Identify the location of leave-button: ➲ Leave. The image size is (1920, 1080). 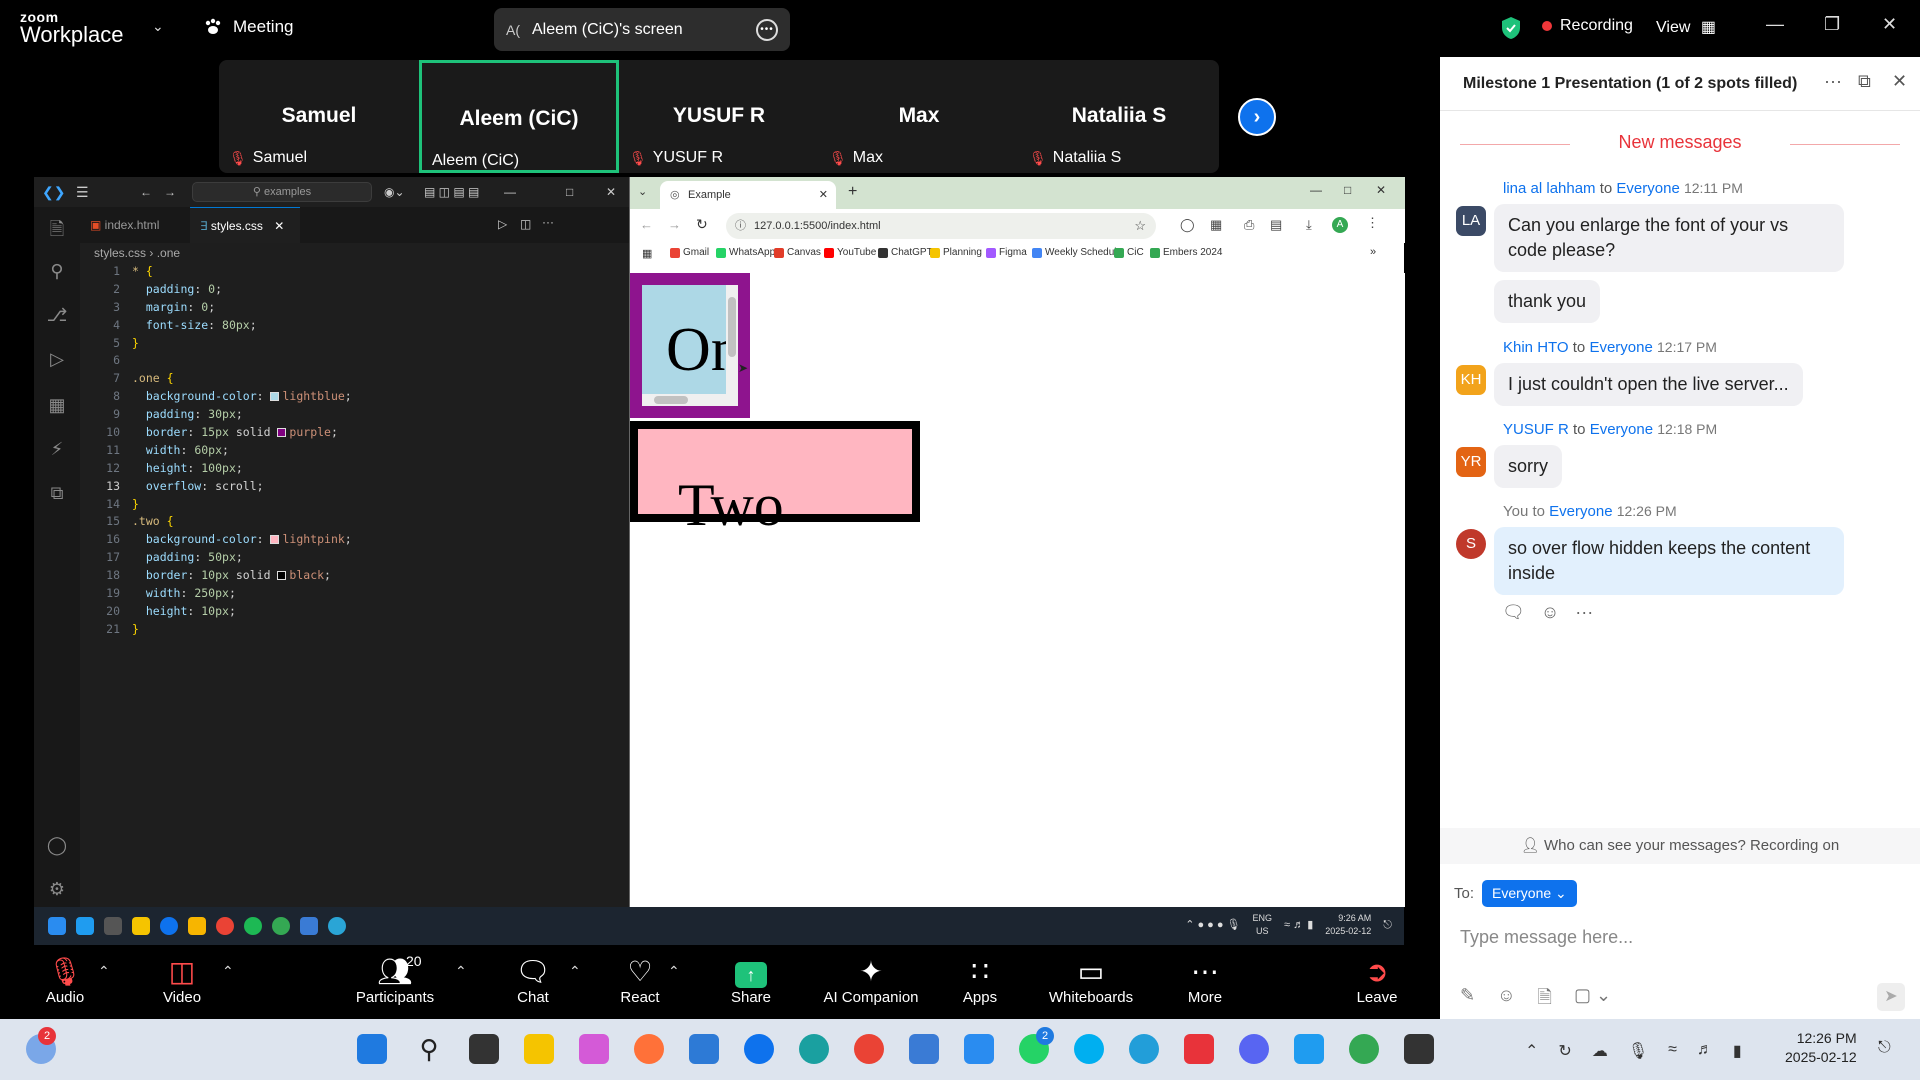
(1377, 980).